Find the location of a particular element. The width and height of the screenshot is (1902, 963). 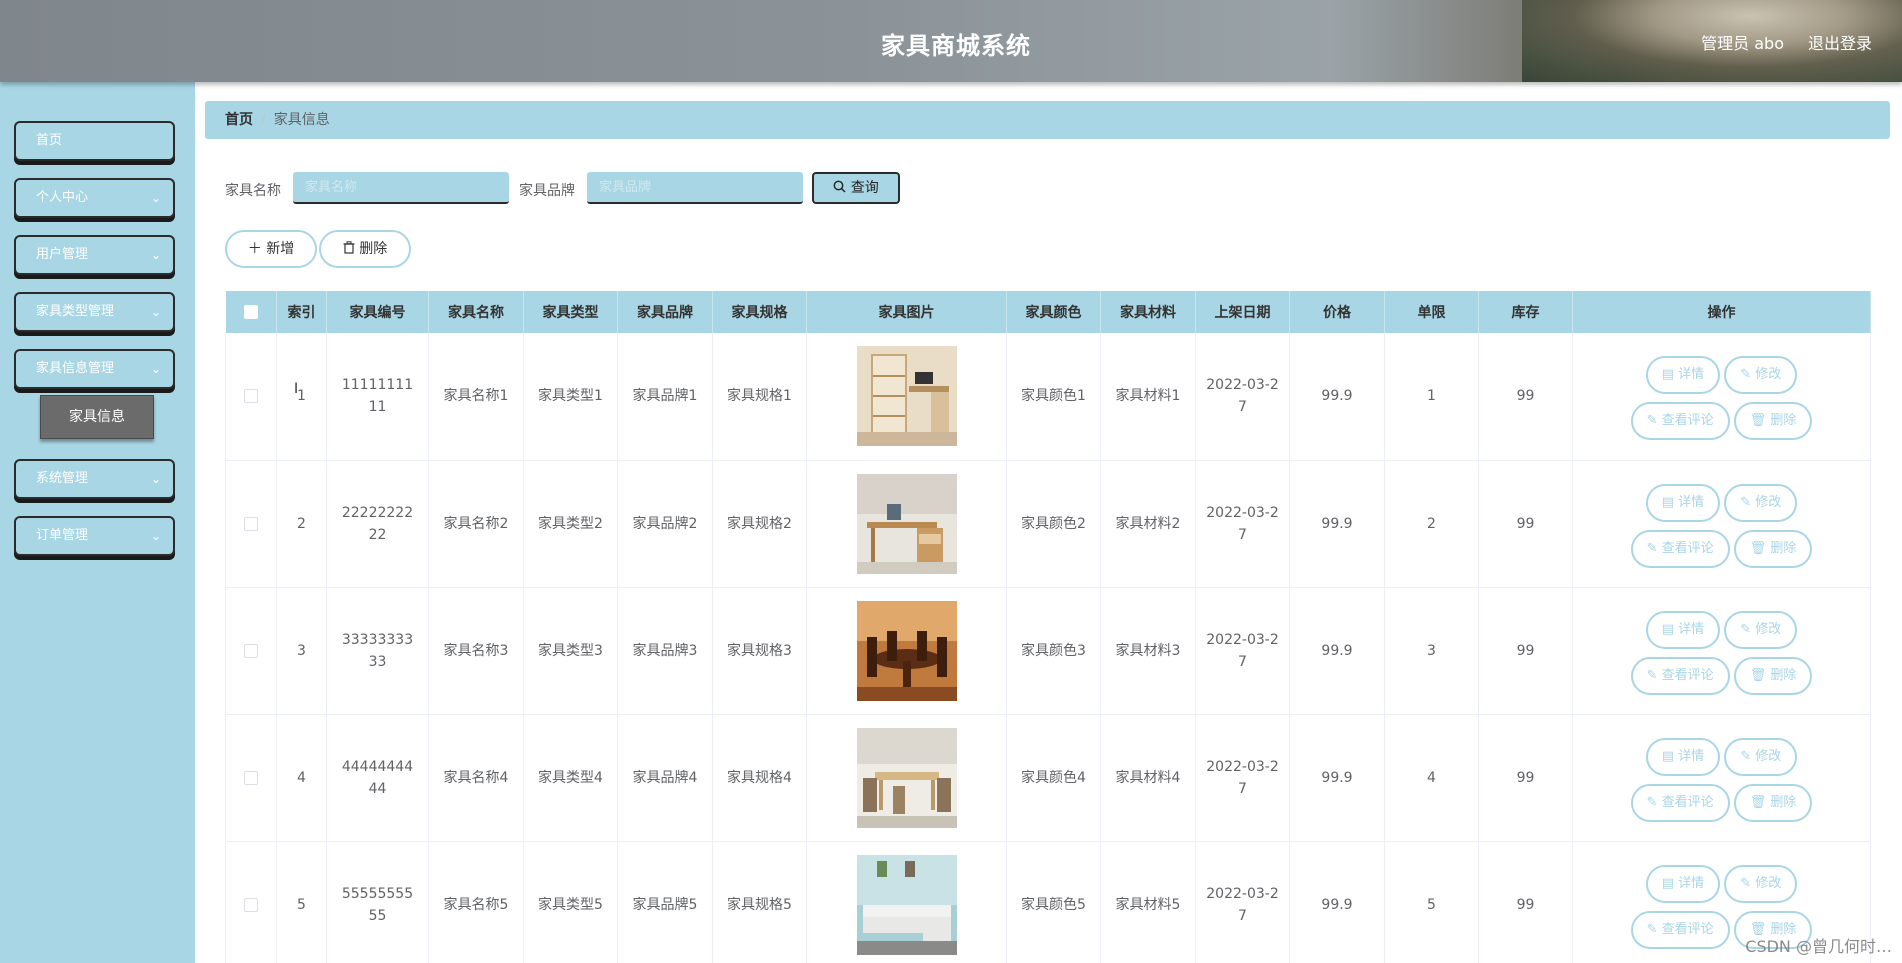

price-cell: 99.9 is located at coordinates (1337, 397).